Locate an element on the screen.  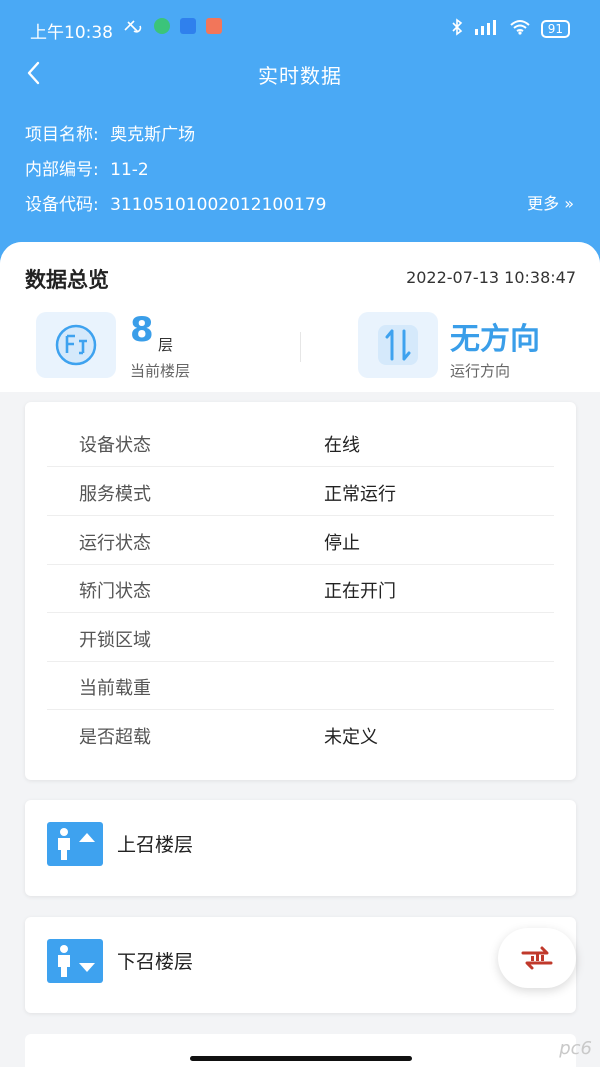
detail-key: 服务模式 is located at coordinates (115, 494).